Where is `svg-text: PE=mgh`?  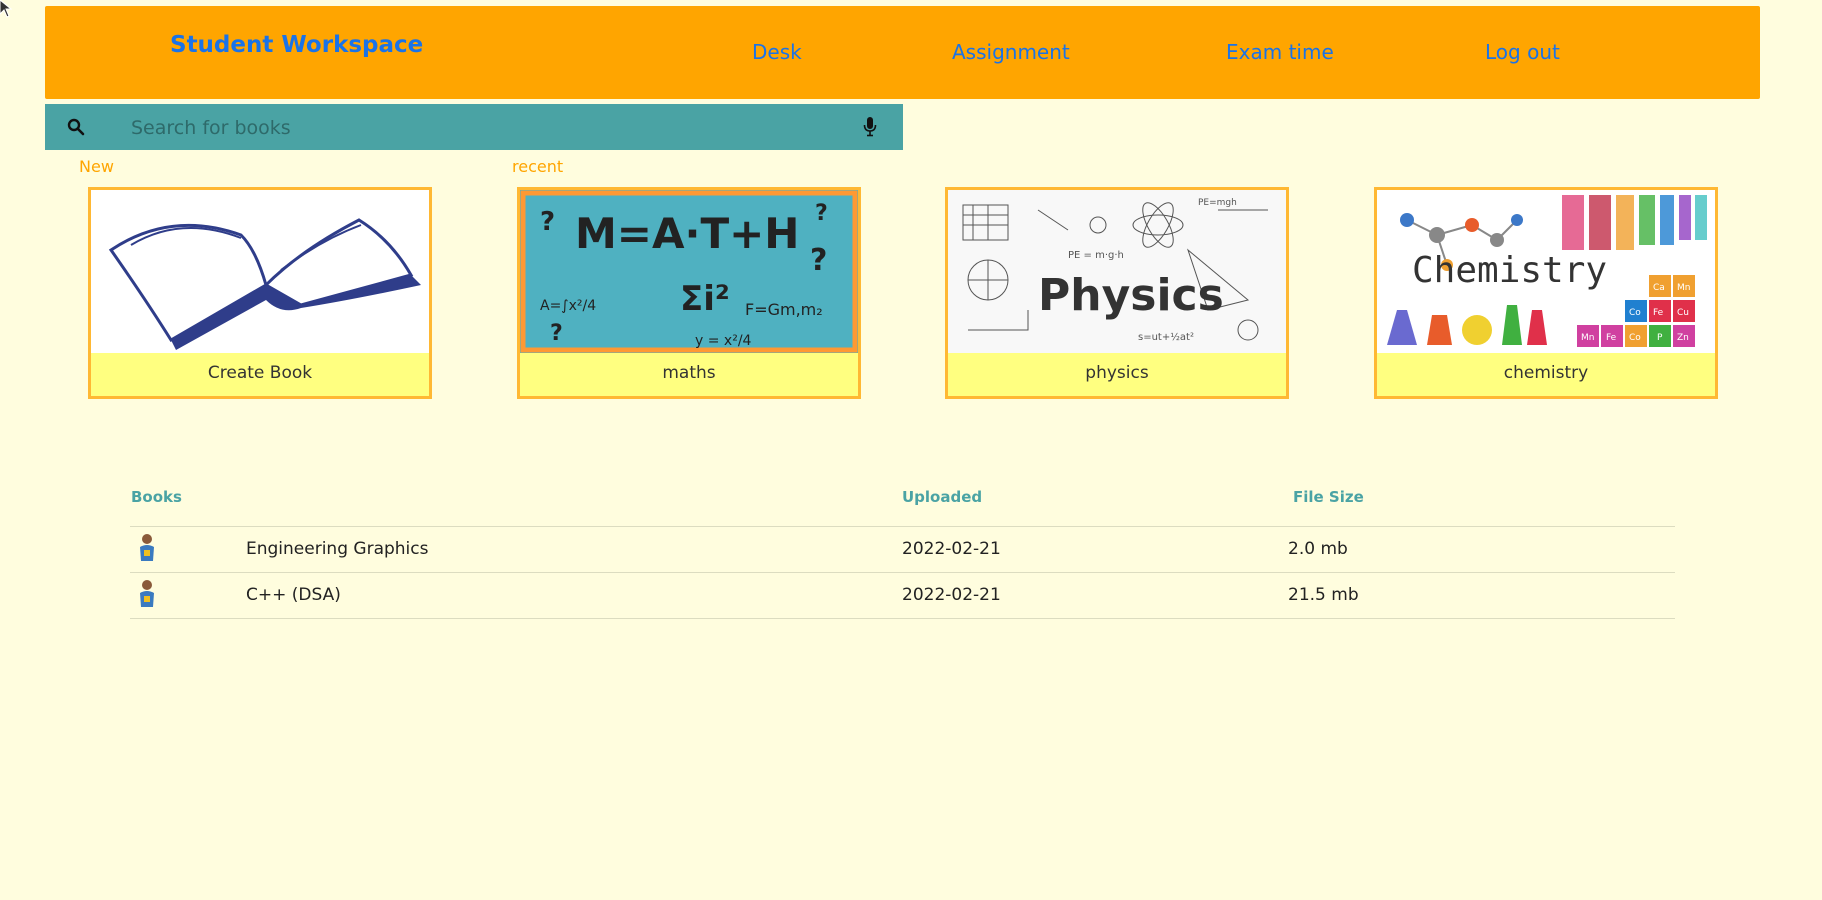 svg-text: PE=mgh is located at coordinates (1217, 203).